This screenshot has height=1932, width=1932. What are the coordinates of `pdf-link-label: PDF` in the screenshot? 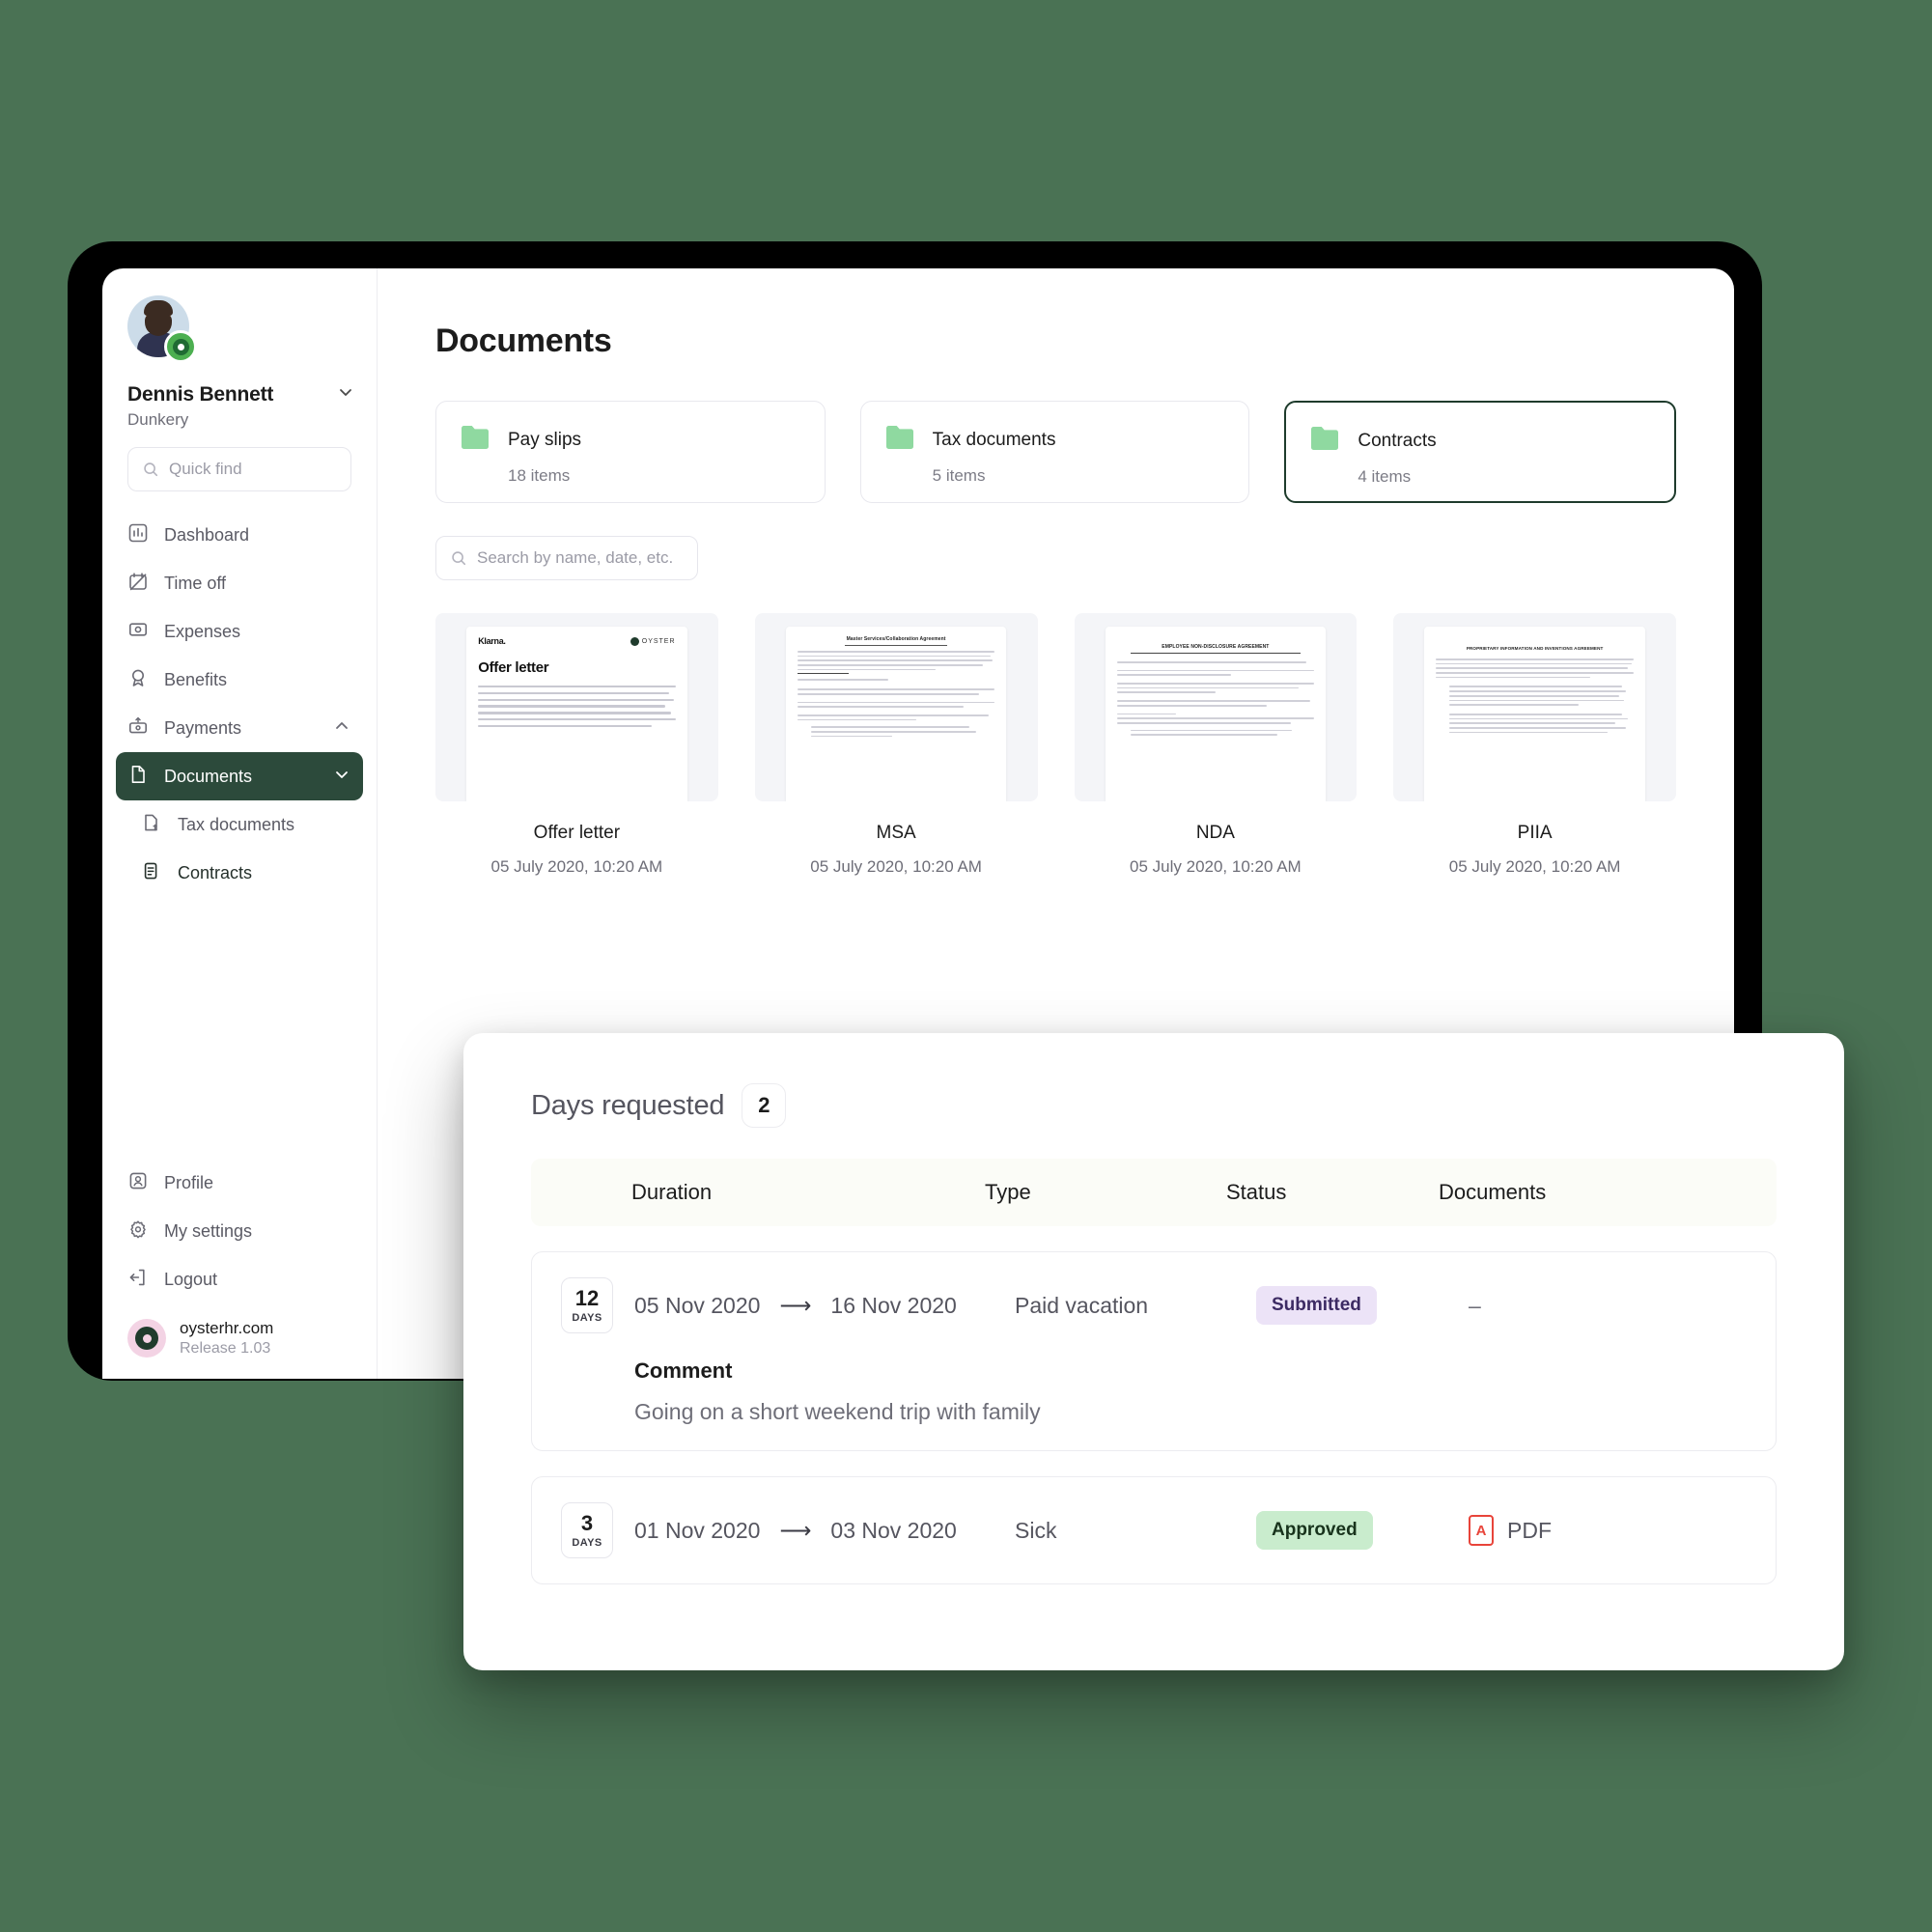 It's located at (1530, 1530).